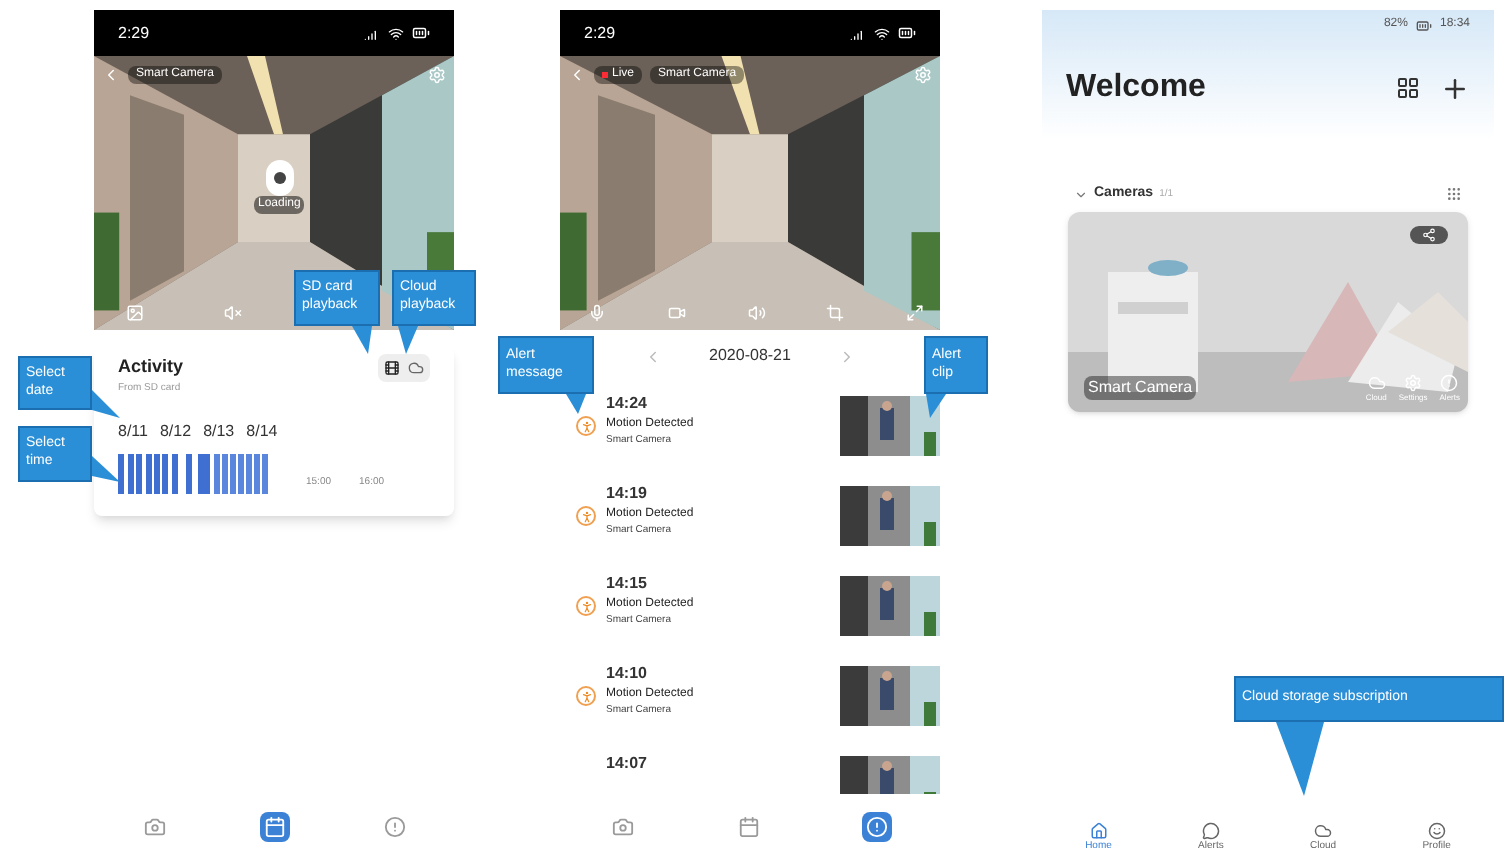 This screenshot has width=1504, height=866. I want to click on snapshot-icon, so click(135, 313).